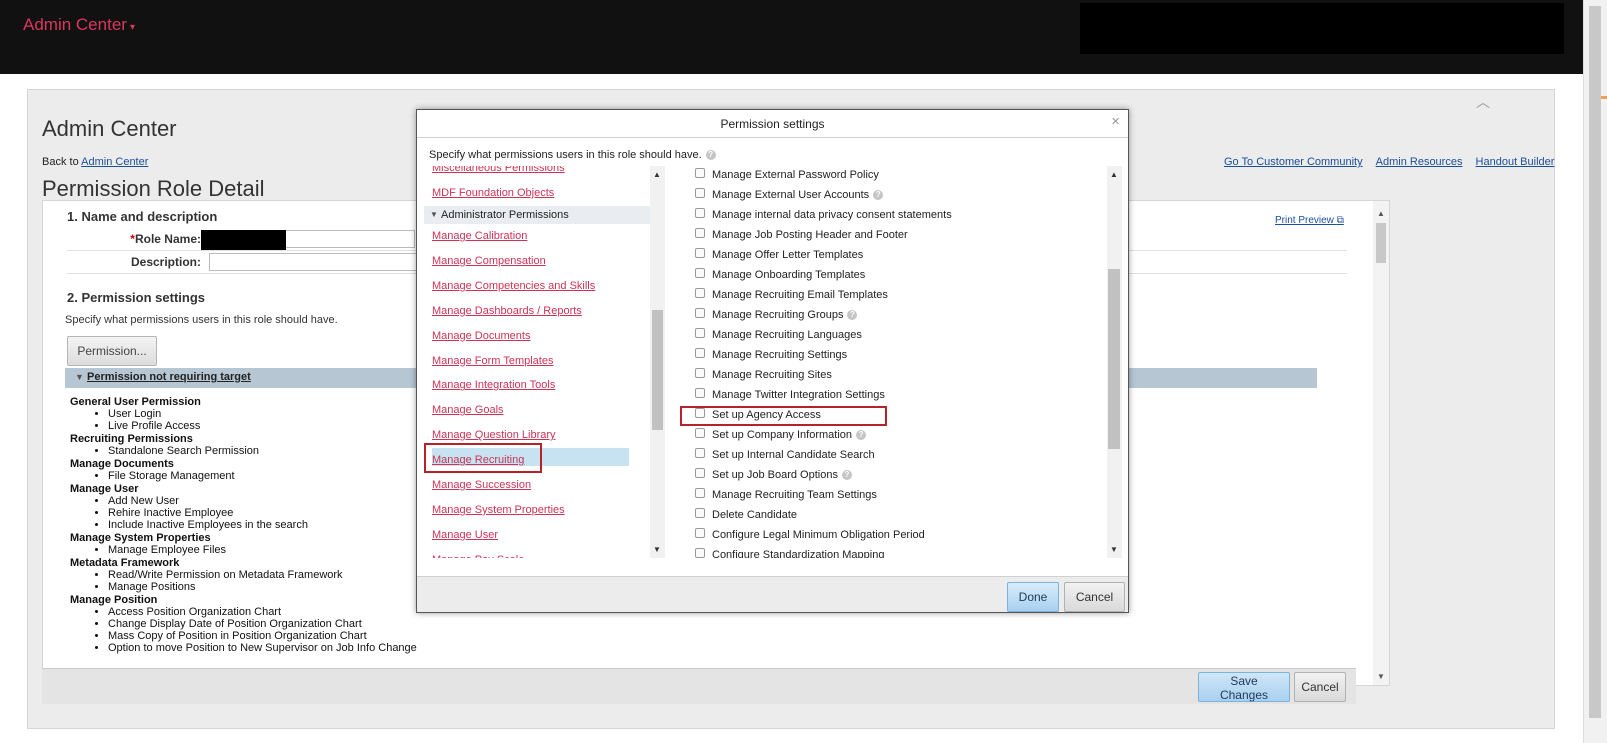  What do you see at coordinates (132, 27) in the screenshot?
I see `caret-down-icon: ▾` at bounding box center [132, 27].